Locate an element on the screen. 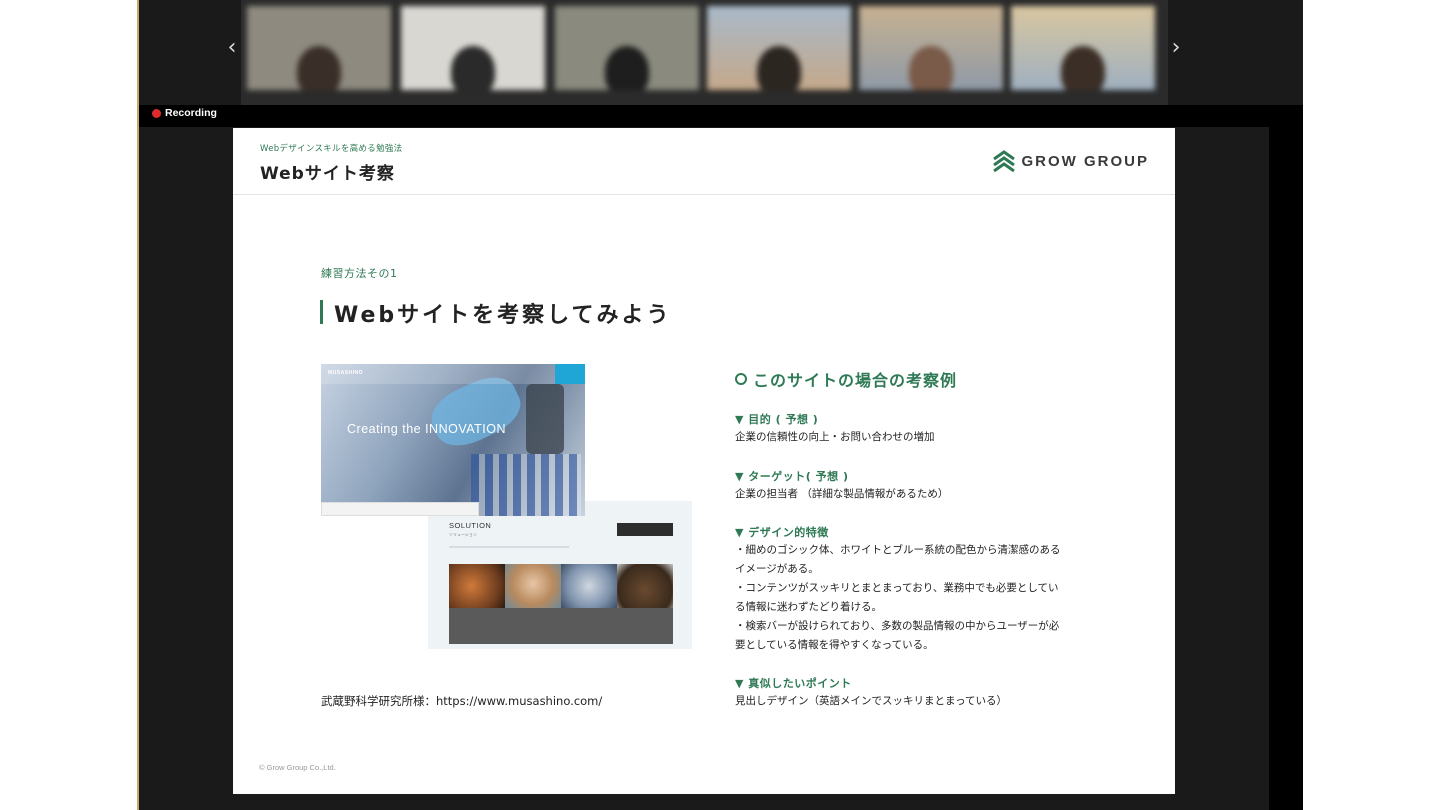 The image size is (1440, 810). right-margin is located at coordinates (1371, 405).